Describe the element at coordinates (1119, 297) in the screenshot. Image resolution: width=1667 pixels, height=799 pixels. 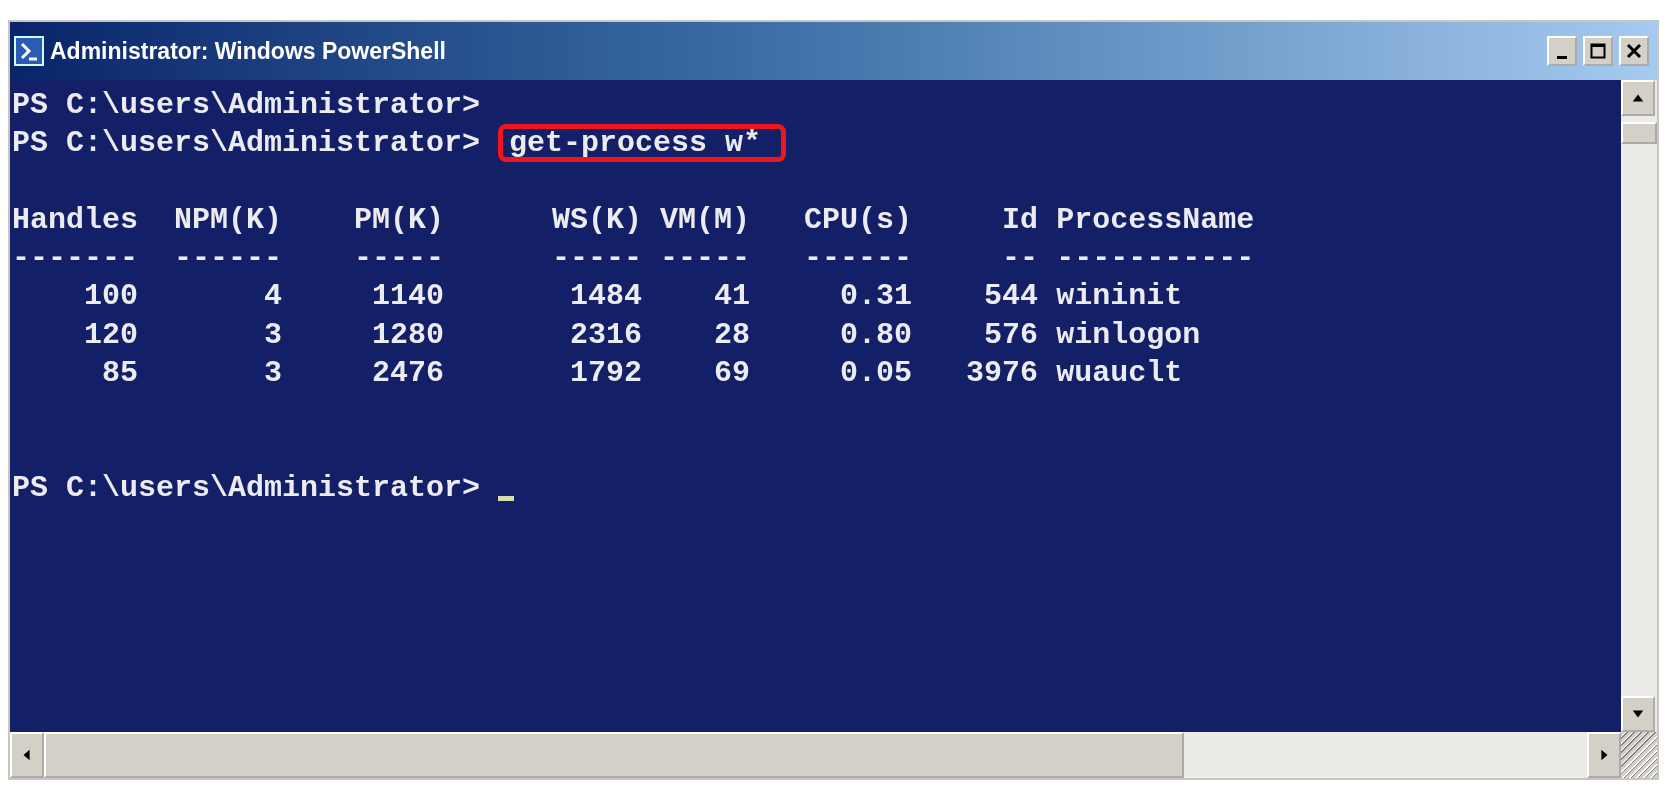
I see `table-cell-text: wininit` at that location.